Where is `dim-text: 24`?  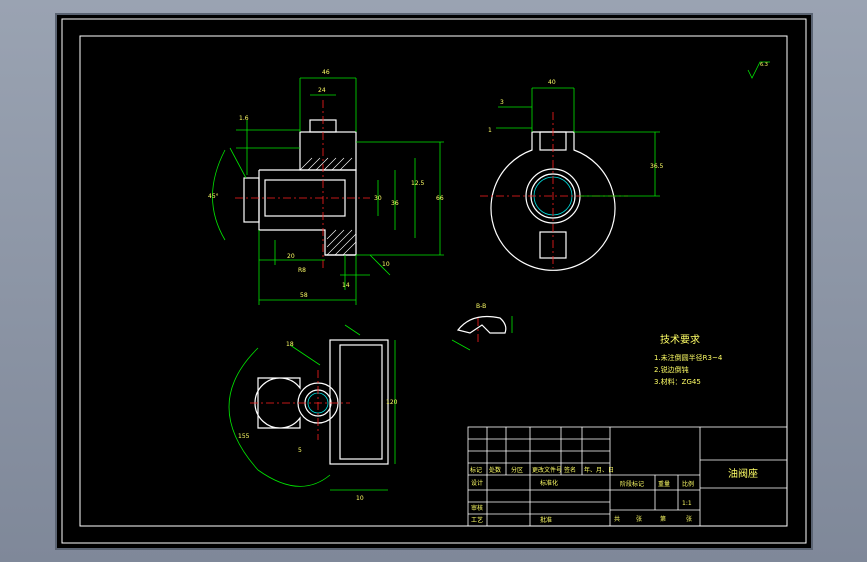 dim-text: 24 is located at coordinates (322, 90).